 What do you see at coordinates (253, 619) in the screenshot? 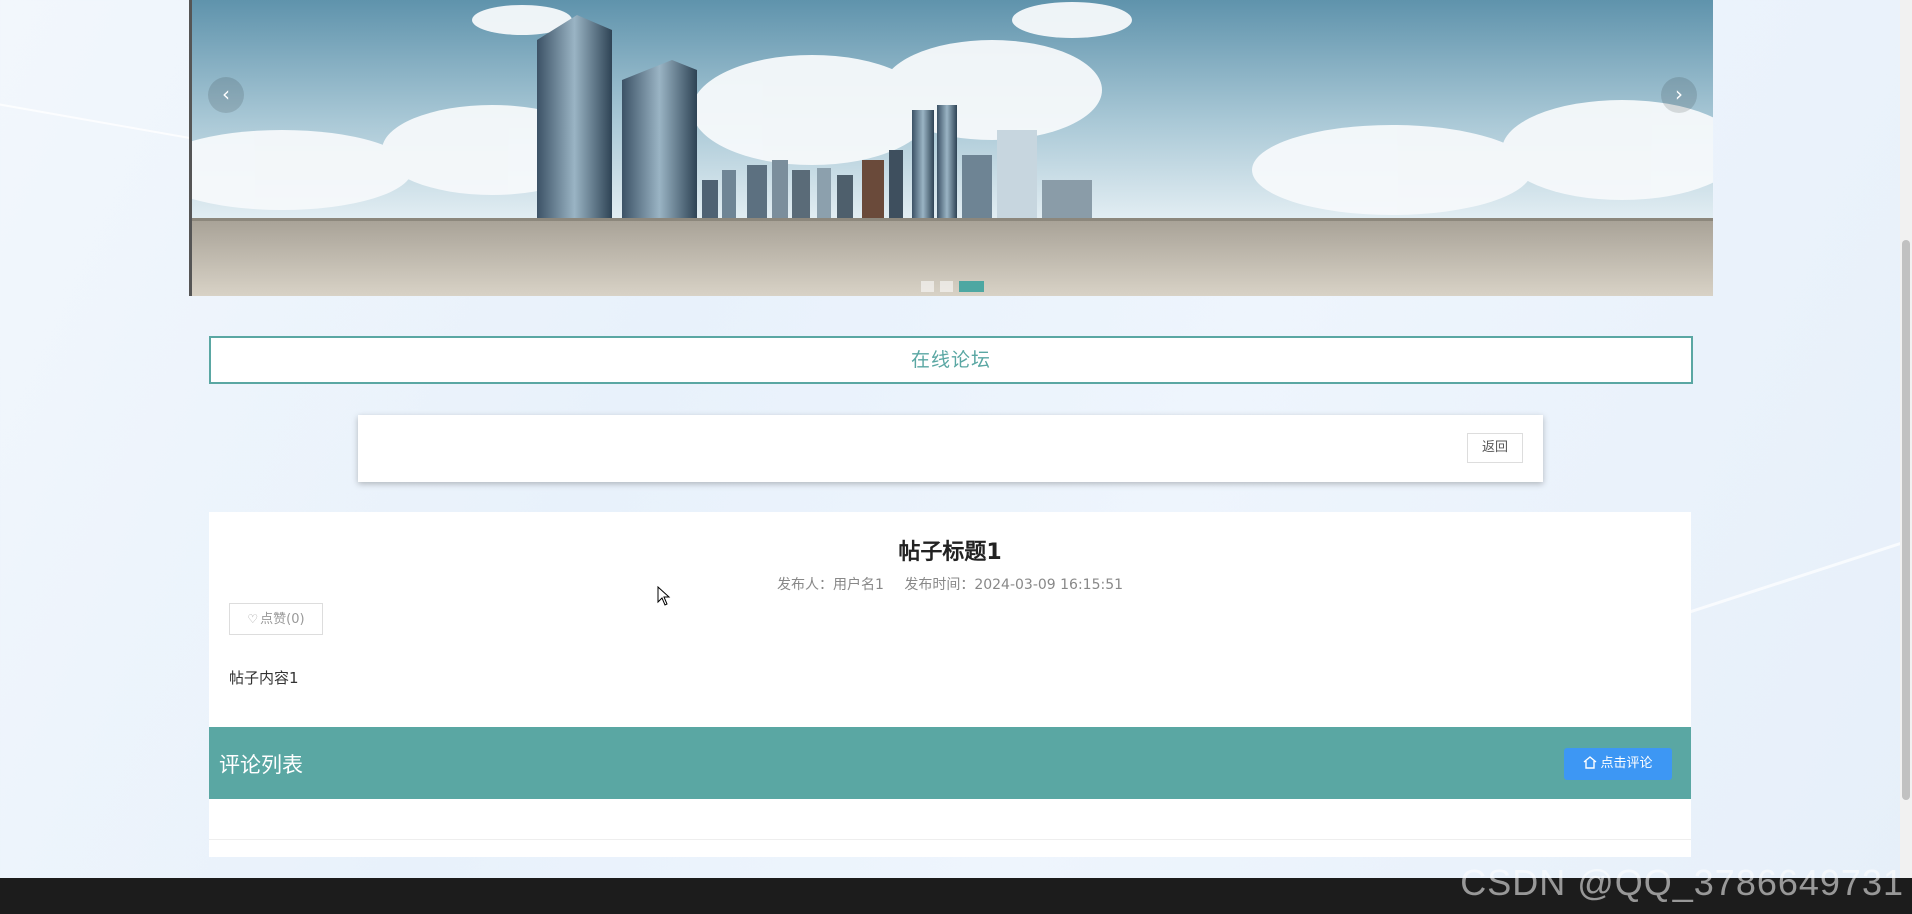
I see `heart-icon: ♡` at bounding box center [253, 619].